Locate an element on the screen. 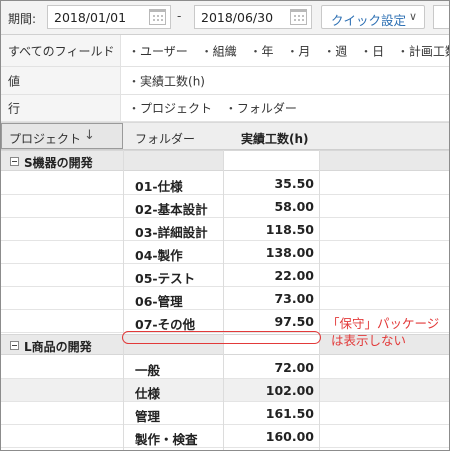  table-row: 01-仕様 35.50 is located at coordinates (225, 183).